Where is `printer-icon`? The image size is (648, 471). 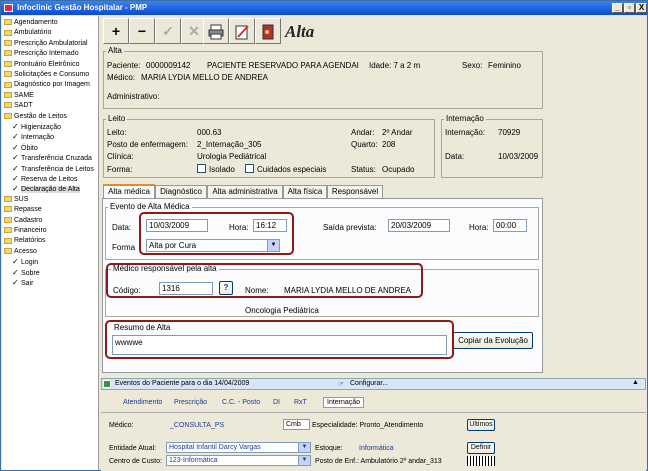 printer-icon is located at coordinates (216, 32).